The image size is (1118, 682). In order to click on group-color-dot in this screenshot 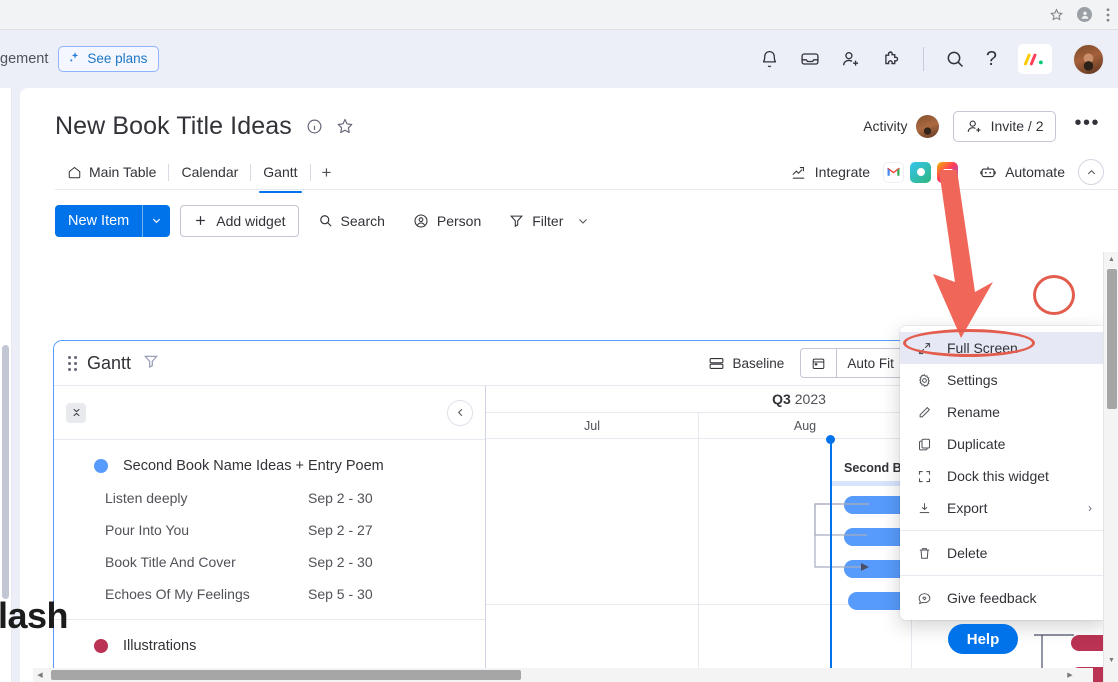, I will do `click(101, 466)`.